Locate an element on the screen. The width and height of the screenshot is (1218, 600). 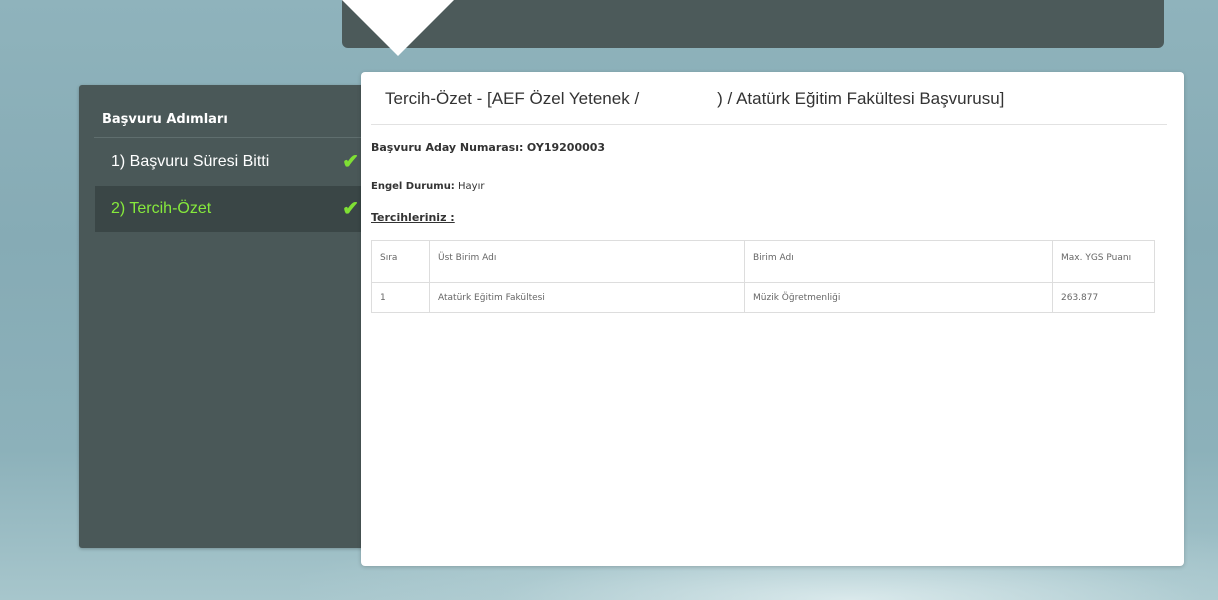
applicant-number-row: Başvuru Aday Numarası: OY19200003 is located at coordinates (488, 147).